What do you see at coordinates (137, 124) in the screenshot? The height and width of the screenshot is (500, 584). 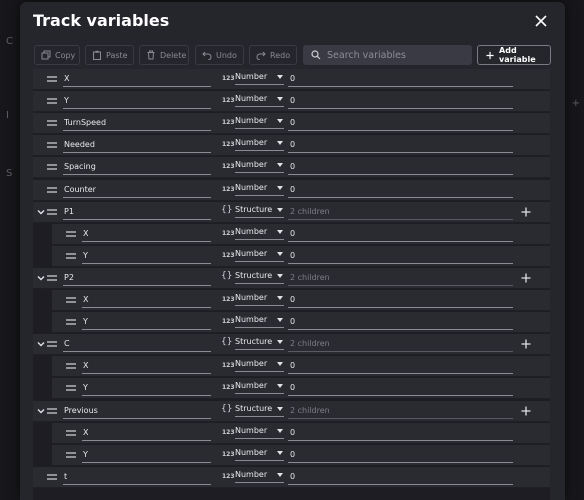 I see `variable-name-field: TurnSpeed` at bounding box center [137, 124].